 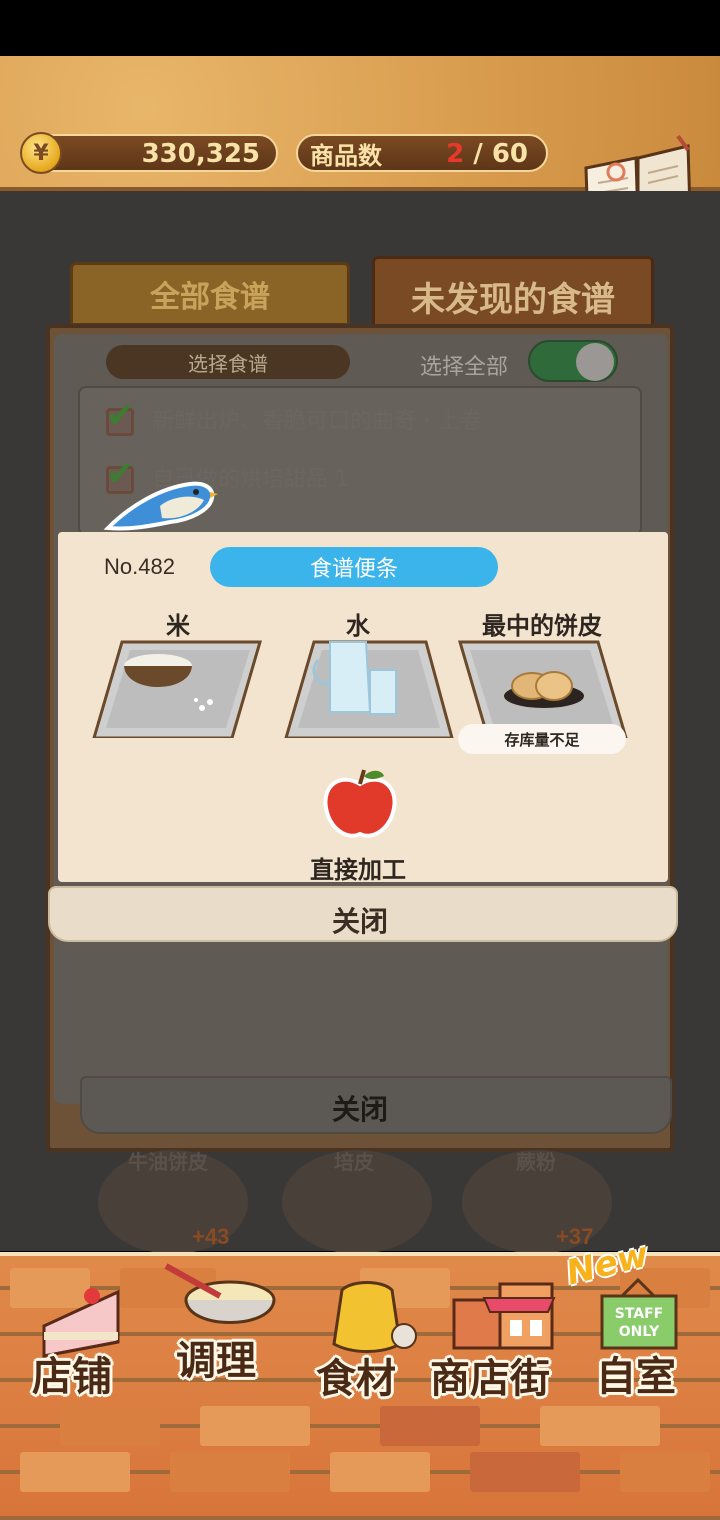 What do you see at coordinates (490, 1375) in the screenshot?
I see `nav-shopping-street: 商店街` at bounding box center [490, 1375].